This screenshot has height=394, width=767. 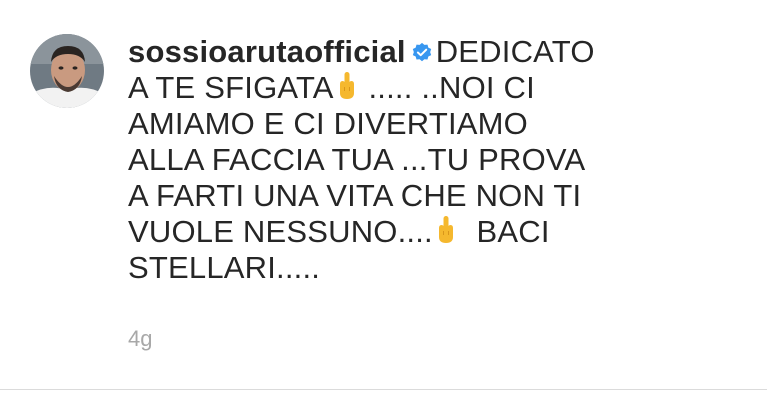 I want to click on comment-line-5: A FARTI UNA VITA CHE NON TI, so click(x=388, y=196).